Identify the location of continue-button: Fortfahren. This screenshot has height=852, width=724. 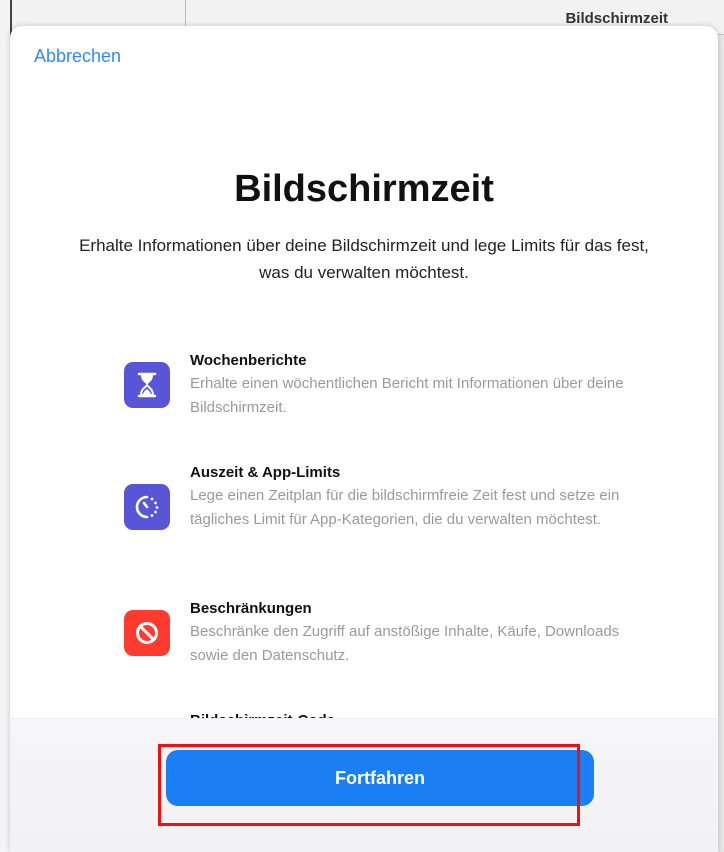
(380, 778).